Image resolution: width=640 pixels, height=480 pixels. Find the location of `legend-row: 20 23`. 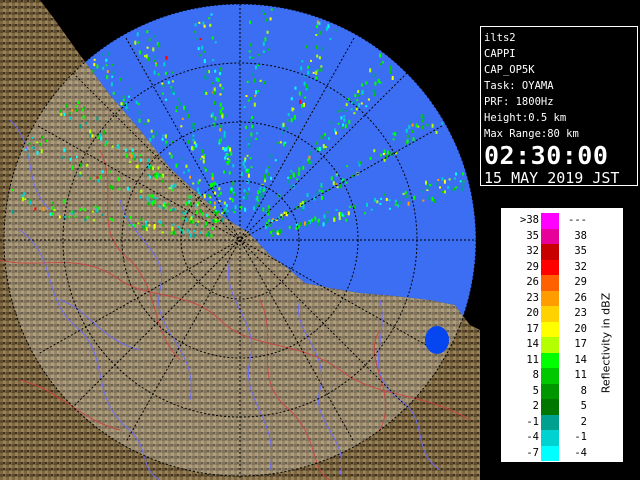

legend-row: 20 23 is located at coordinates (551, 314).